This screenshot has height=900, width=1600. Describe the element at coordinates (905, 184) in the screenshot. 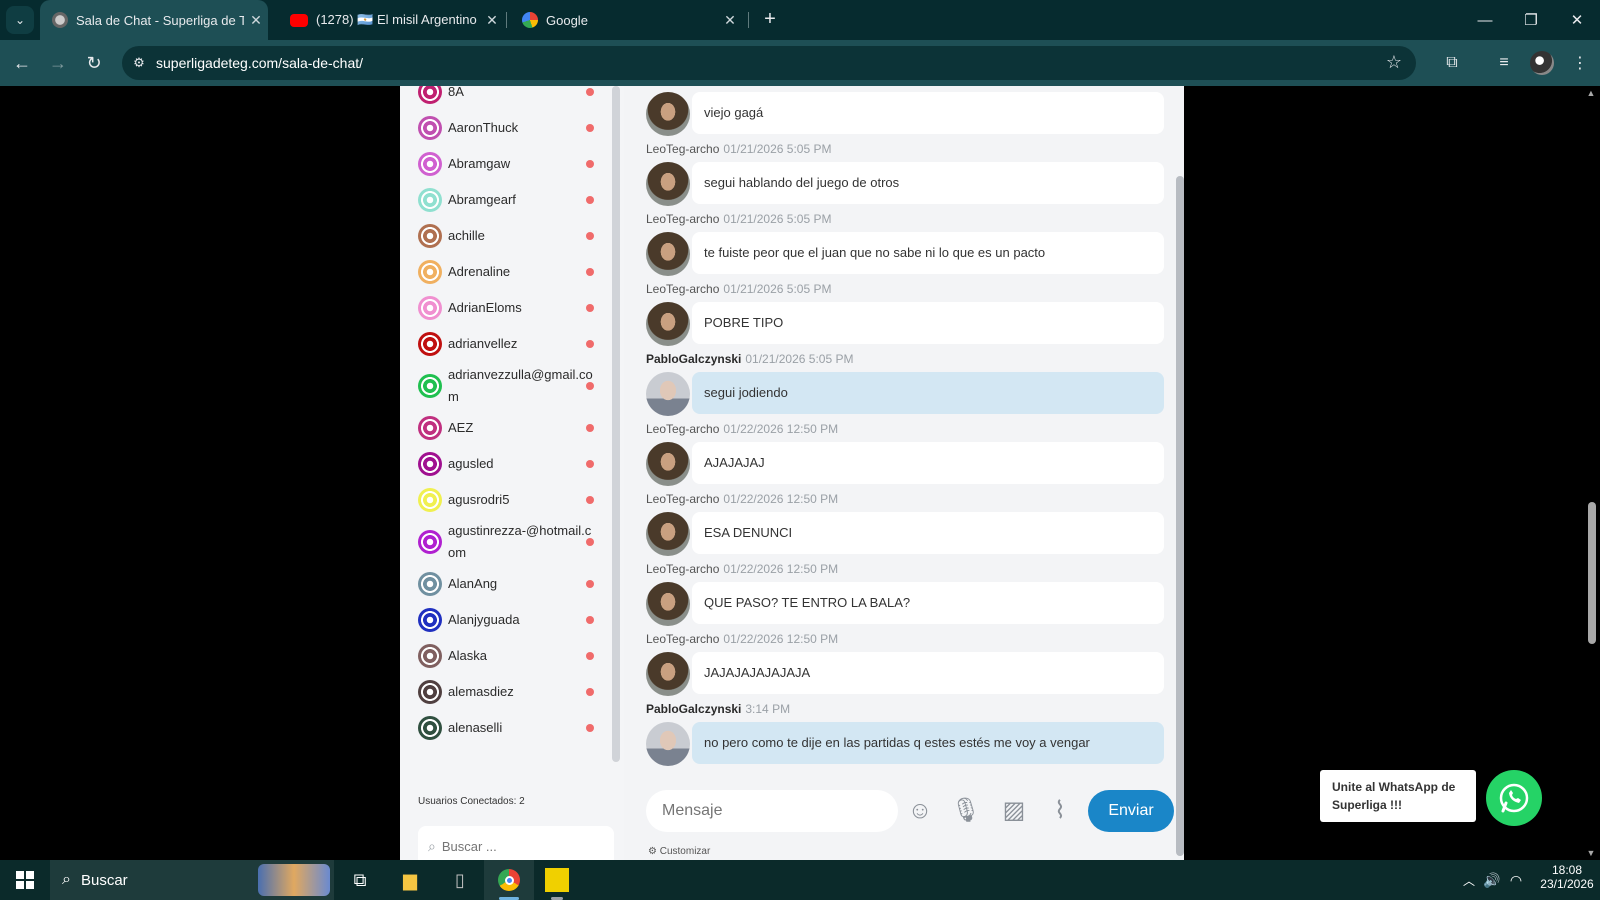

I see `message-body: segui hablando del juego de otros` at that location.